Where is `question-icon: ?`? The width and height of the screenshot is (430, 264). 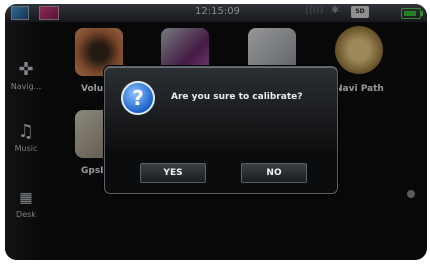
question-icon: ? is located at coordinates (138, 98).